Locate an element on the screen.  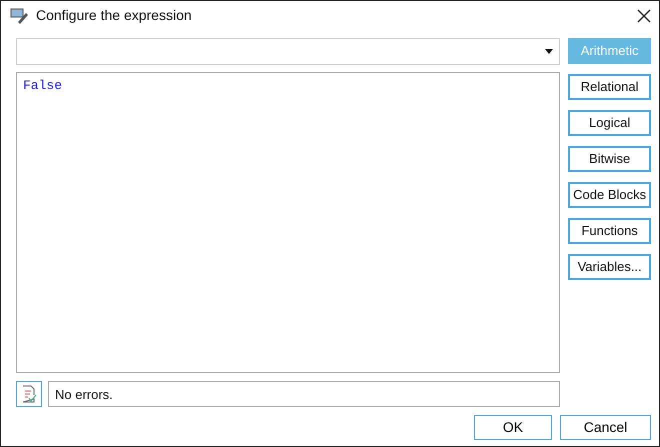
category-button: Relational is located at coordinates (609, 87).